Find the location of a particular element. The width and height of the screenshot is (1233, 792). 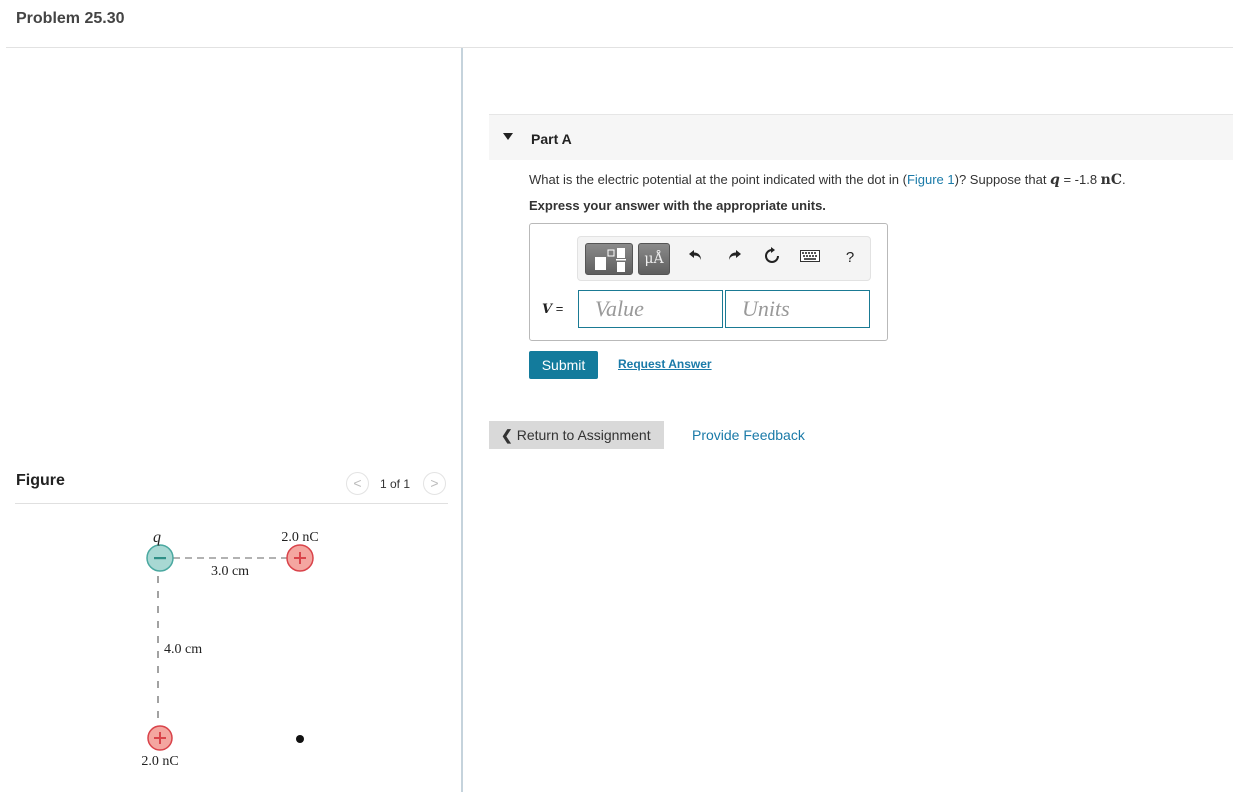

next-figure-button: > is located at coordinates (434, 483).